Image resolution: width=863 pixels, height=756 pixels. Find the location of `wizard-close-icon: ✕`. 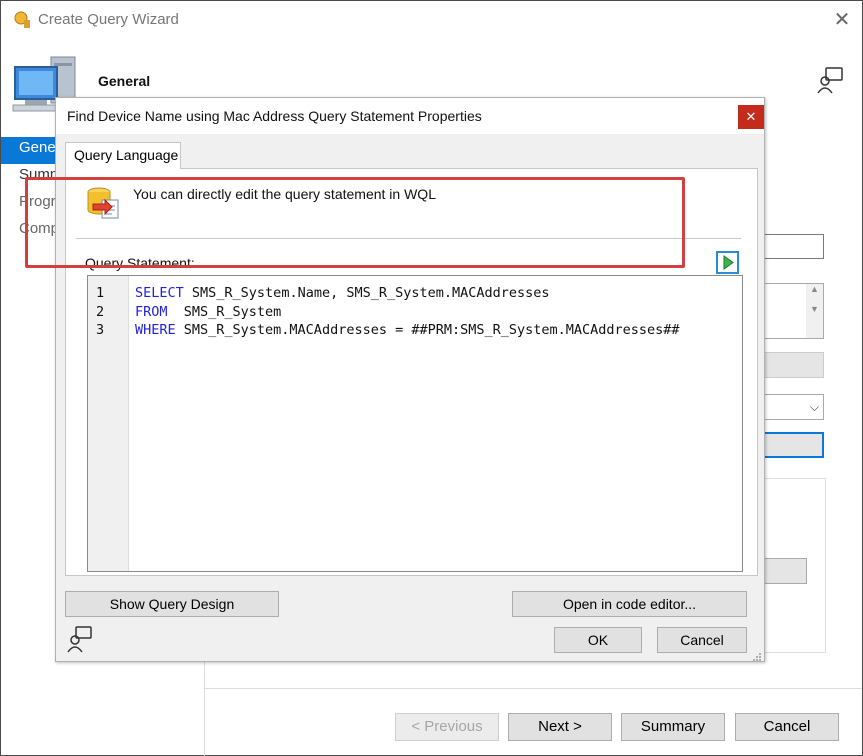

wizard-close-icon: ✕ is located at coordinates (842, 20).